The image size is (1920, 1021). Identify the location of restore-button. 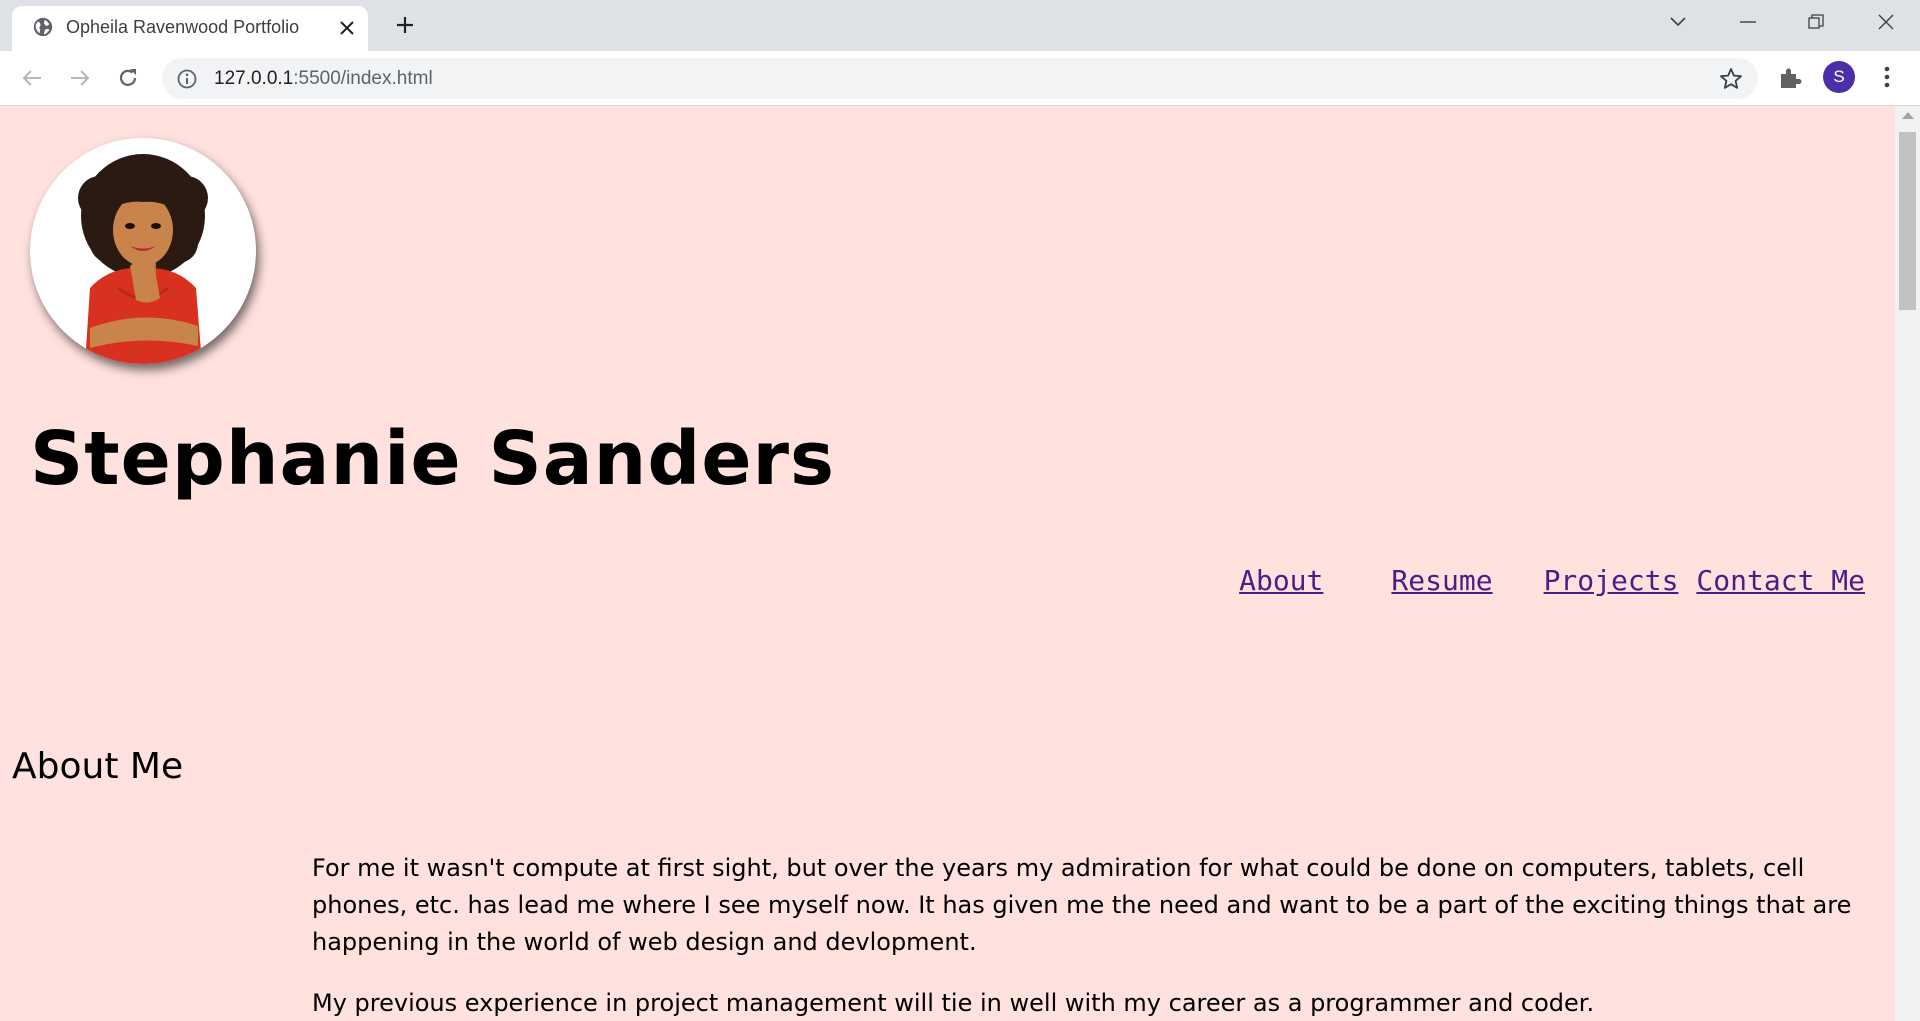
(1816, 22).